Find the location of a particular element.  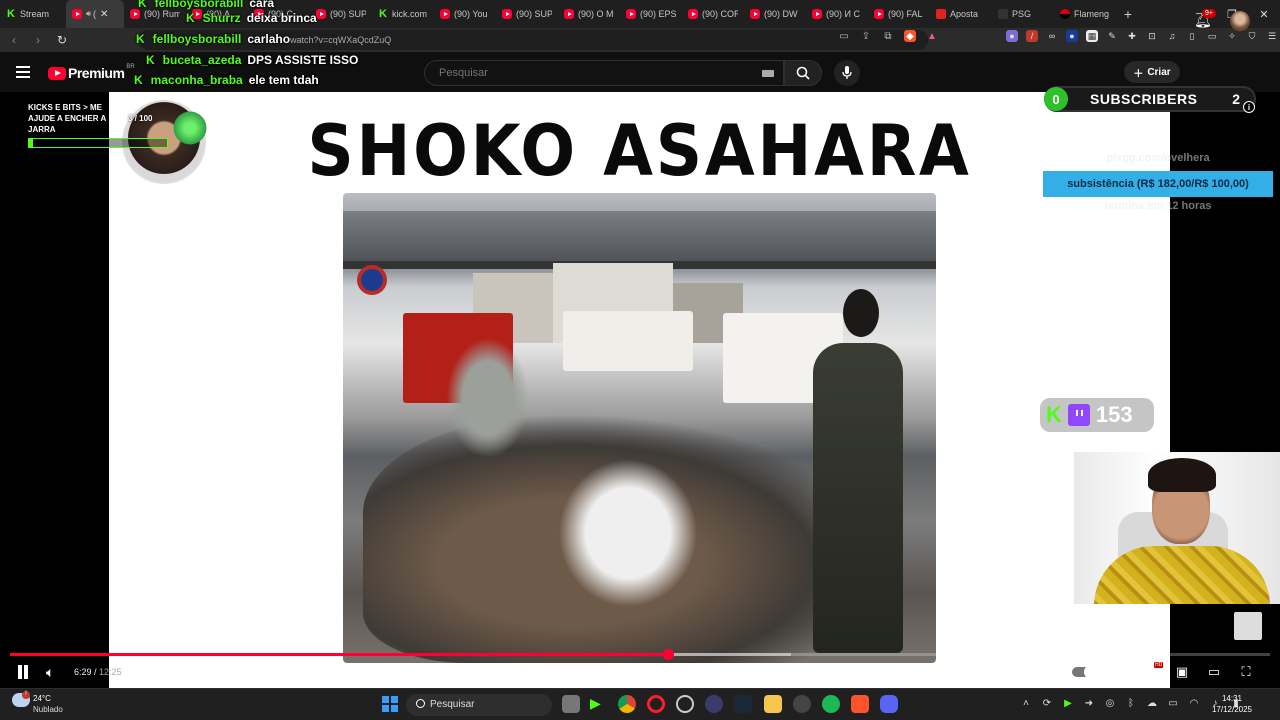

microphone-icon is located at coordinates (847, 72).